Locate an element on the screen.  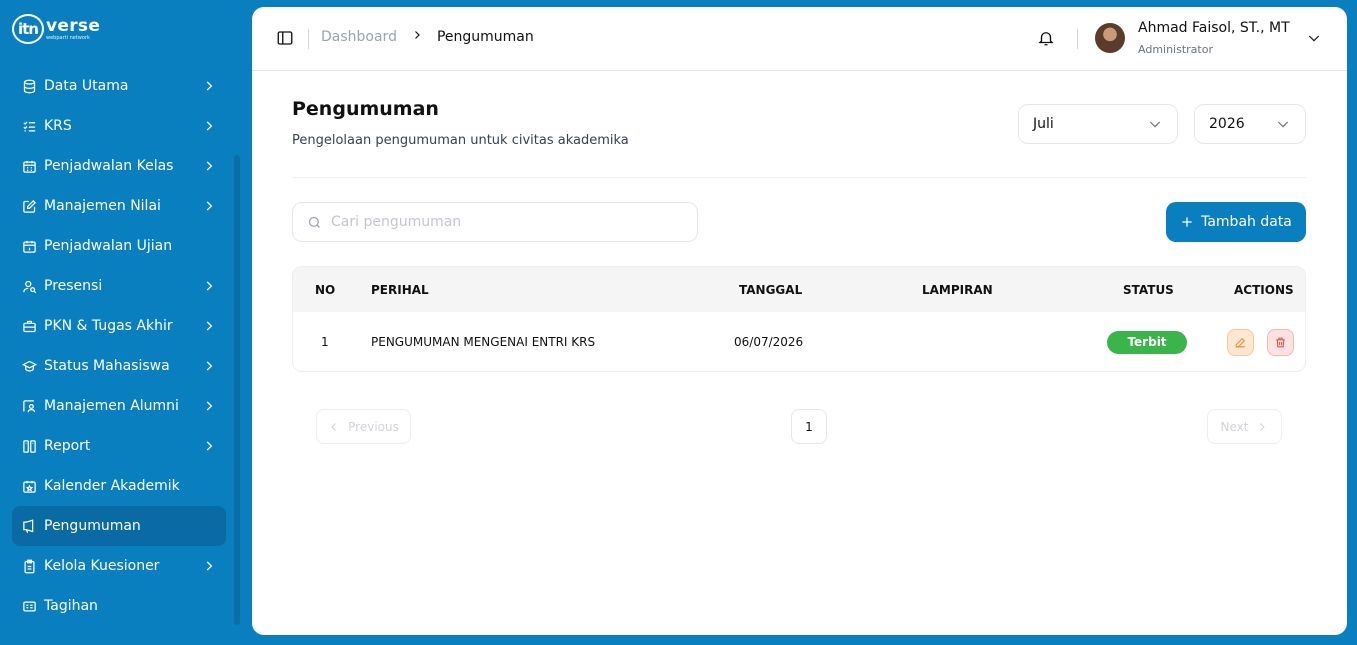
sidebar-toggle-icon is located at coordinates (286, 39).